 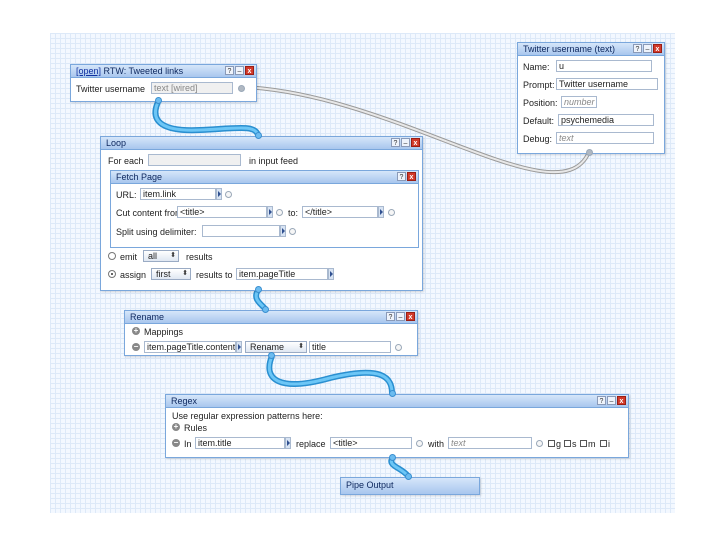 What do you see at coordinates (397, 401) in the screenshot?
I see `module-header: Regex ? – x` at bounding box center [397, 401].